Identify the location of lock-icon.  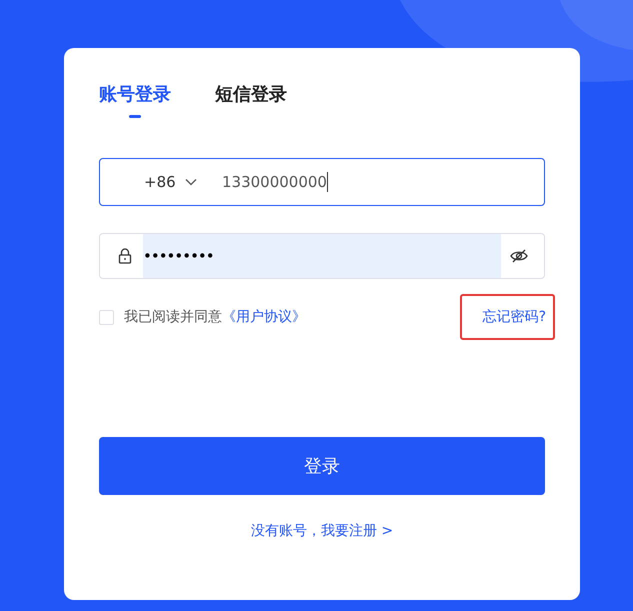
(125, 256).